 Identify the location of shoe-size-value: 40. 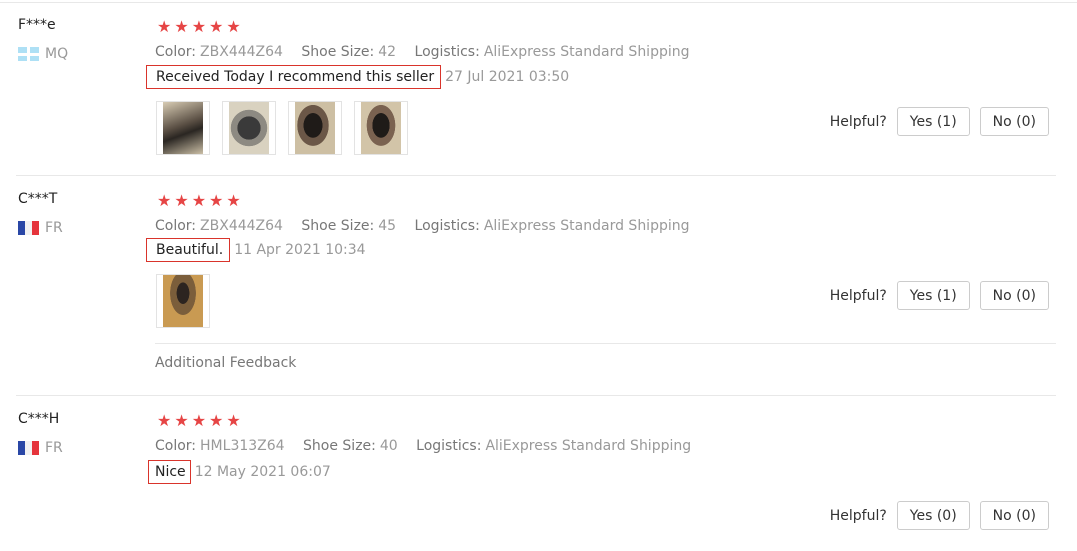
(388, 446).